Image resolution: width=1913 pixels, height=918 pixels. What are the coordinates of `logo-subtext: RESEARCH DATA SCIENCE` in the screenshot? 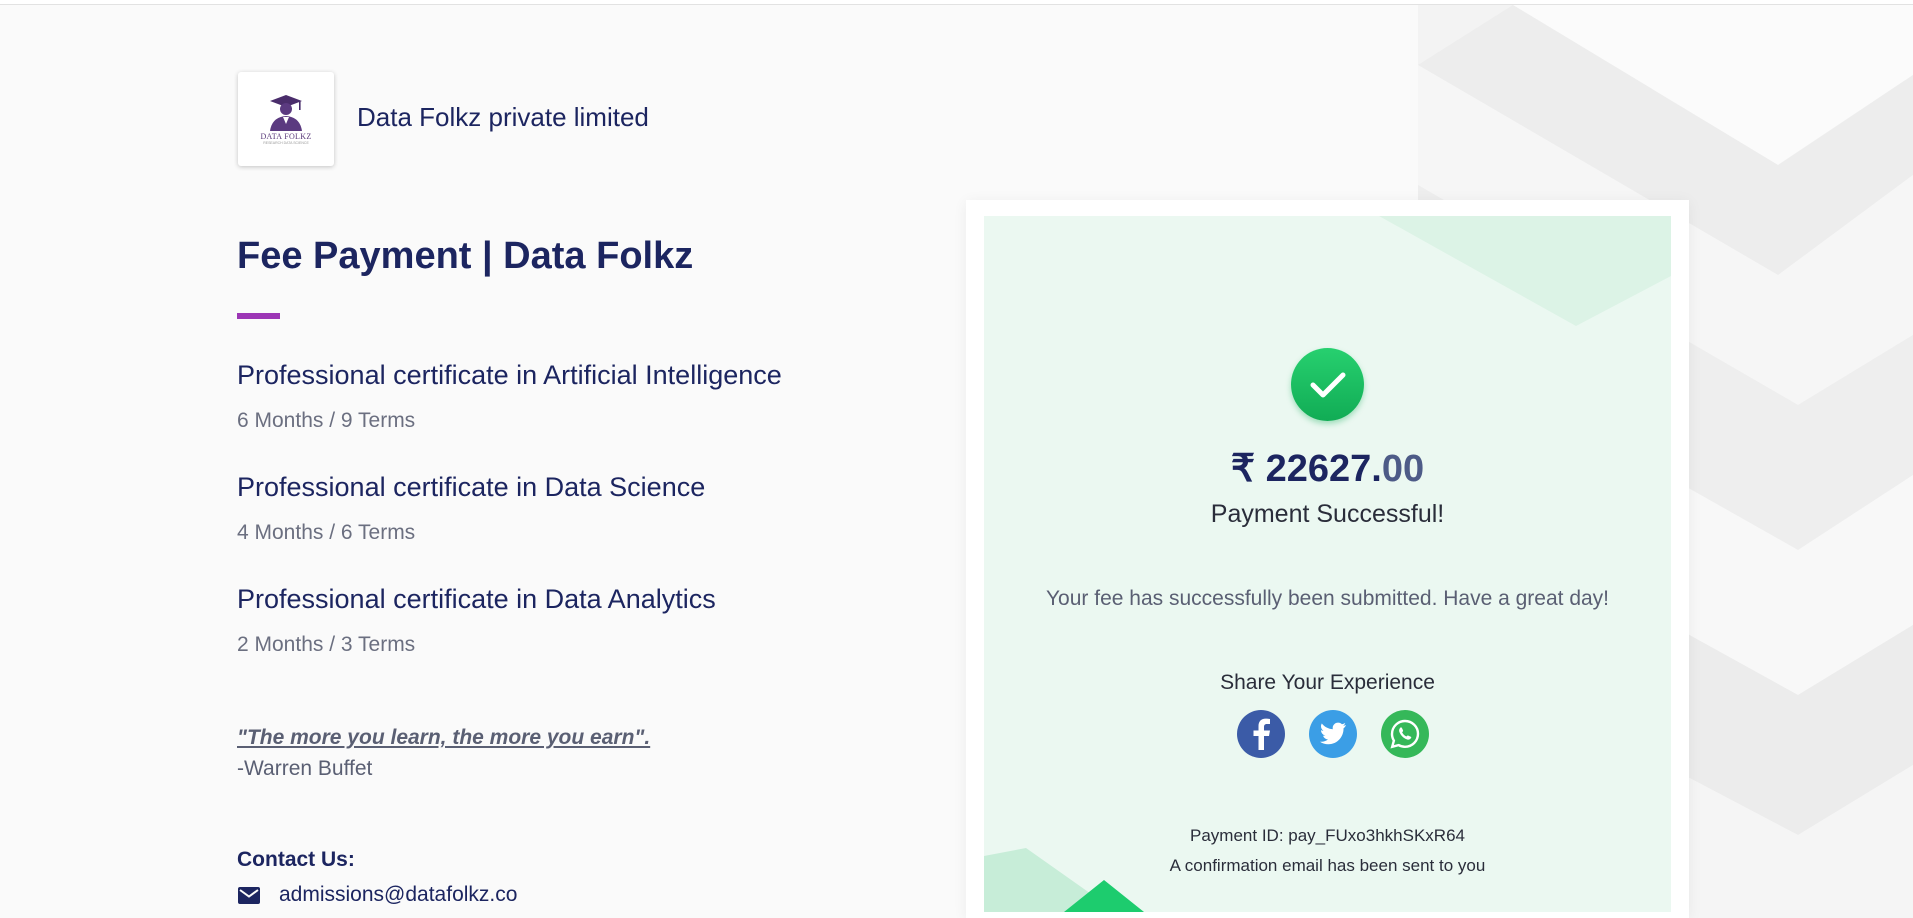 It's located at (286, 143).